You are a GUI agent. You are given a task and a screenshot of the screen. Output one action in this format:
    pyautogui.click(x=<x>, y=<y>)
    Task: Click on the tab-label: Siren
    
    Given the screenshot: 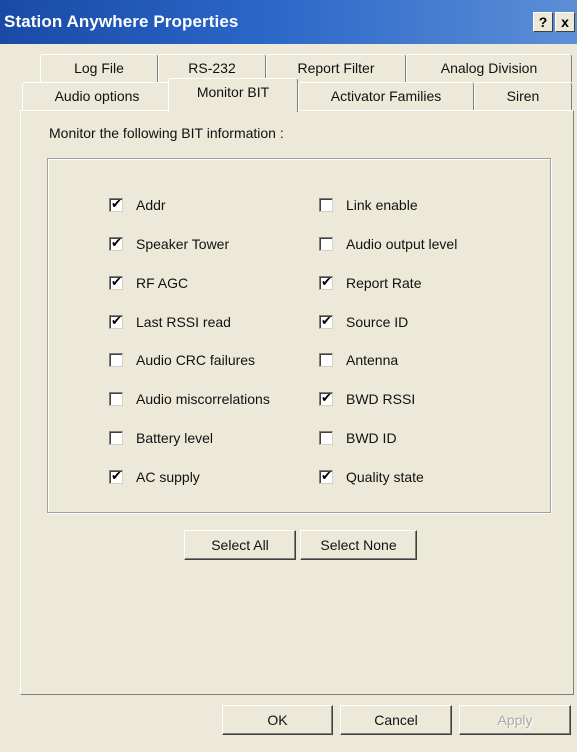 What is the action you would take?
    pyautogui.click(x=523, y=96)
    